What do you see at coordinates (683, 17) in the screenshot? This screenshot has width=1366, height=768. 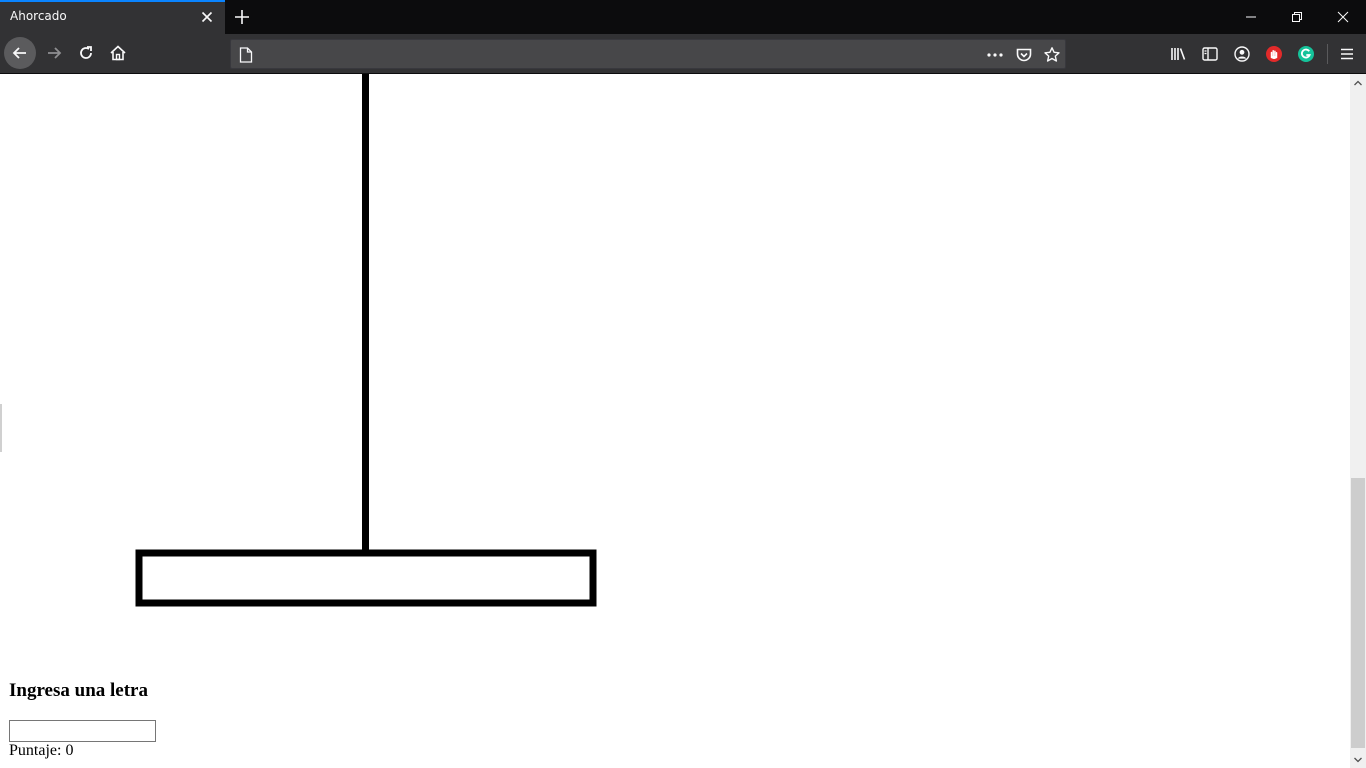 I see `title-bar: Ahorcado` at bounding box center [683, 17].